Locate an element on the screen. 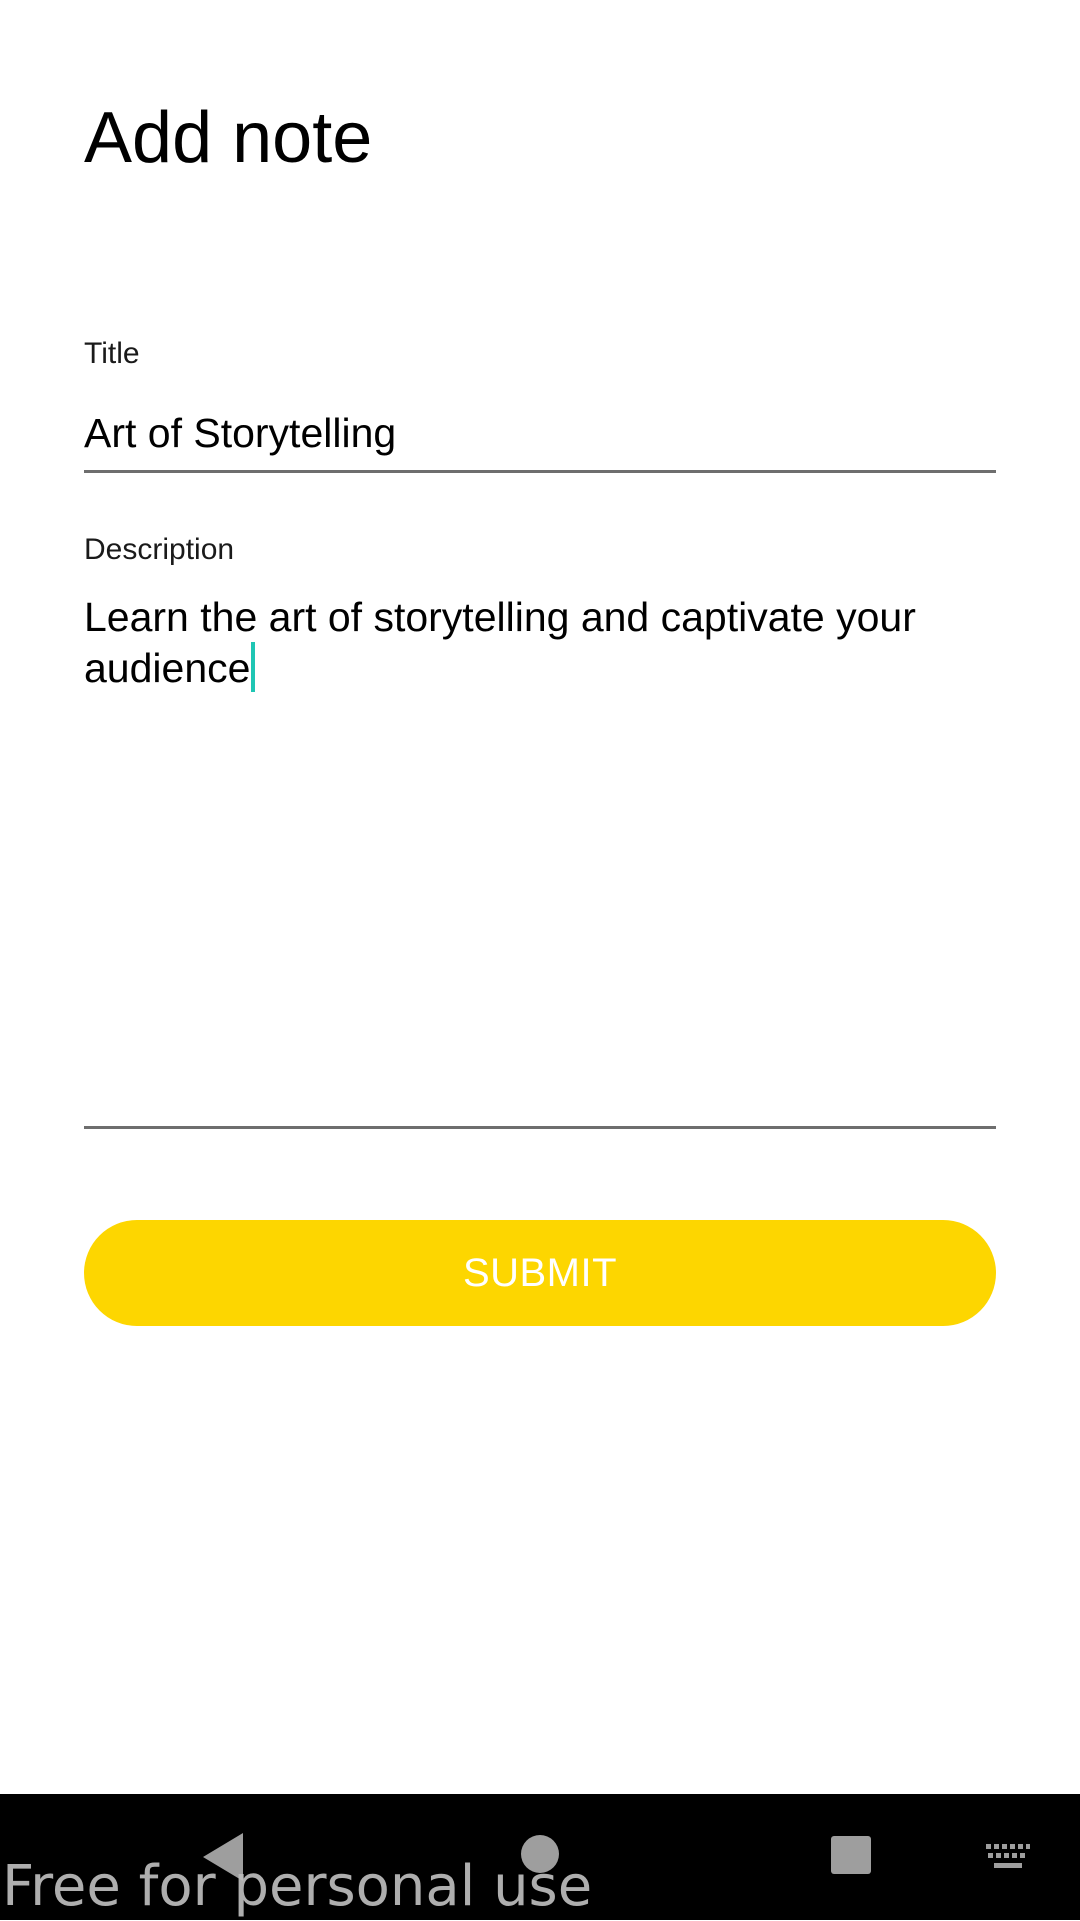 This screenshot has width=1080, height=1921. submit-button: SUBMIT is located at coordinates (540, 1273).